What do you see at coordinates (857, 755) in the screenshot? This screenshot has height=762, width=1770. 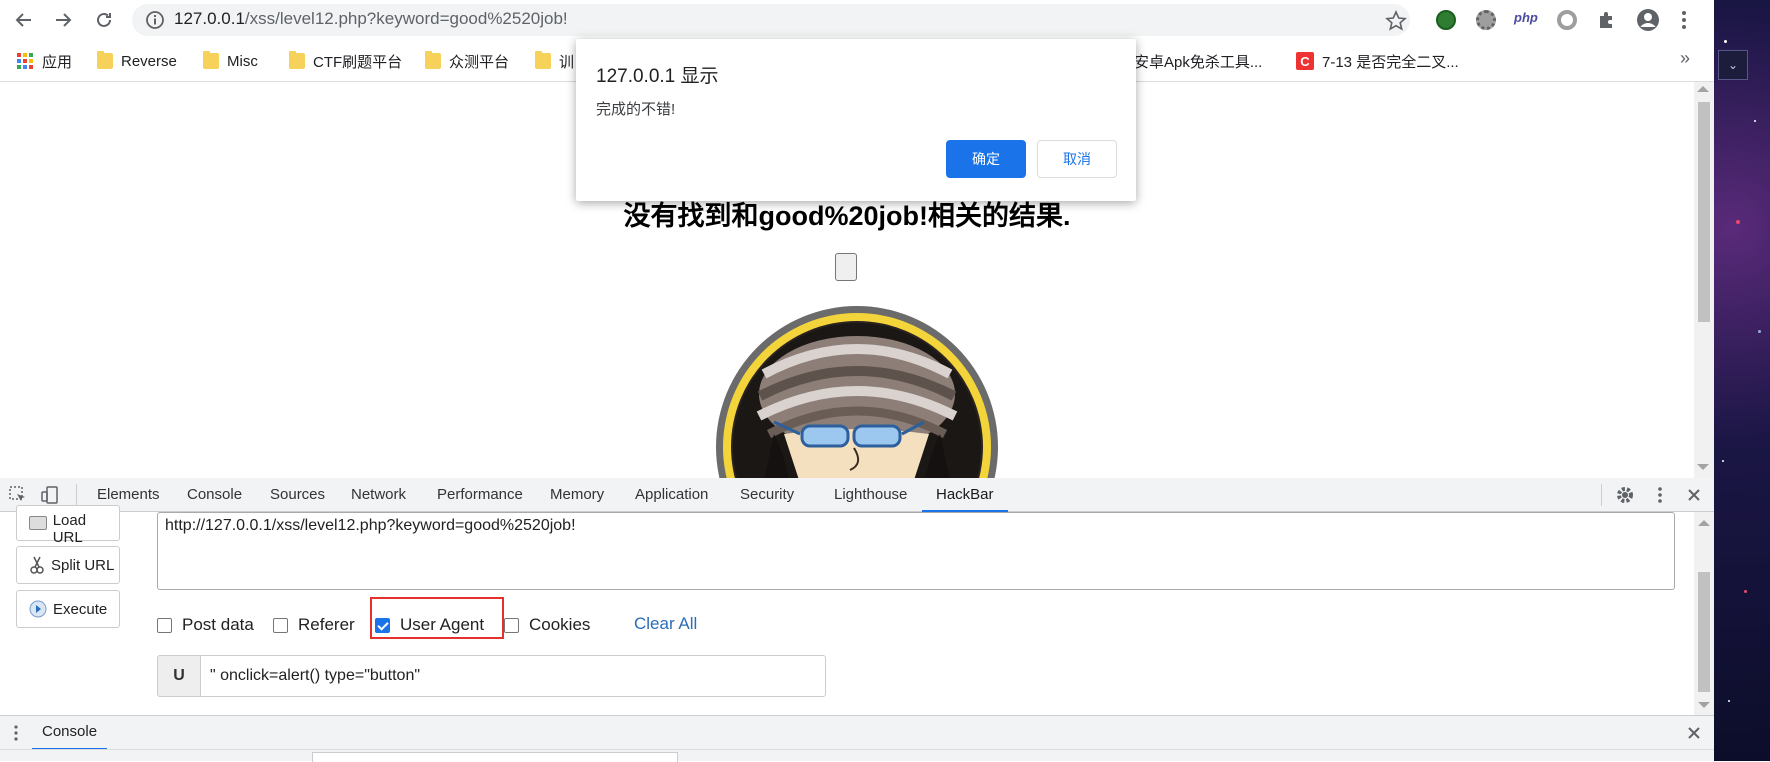 I see `console-toolbar-strip` at bounding box center [857, 755].